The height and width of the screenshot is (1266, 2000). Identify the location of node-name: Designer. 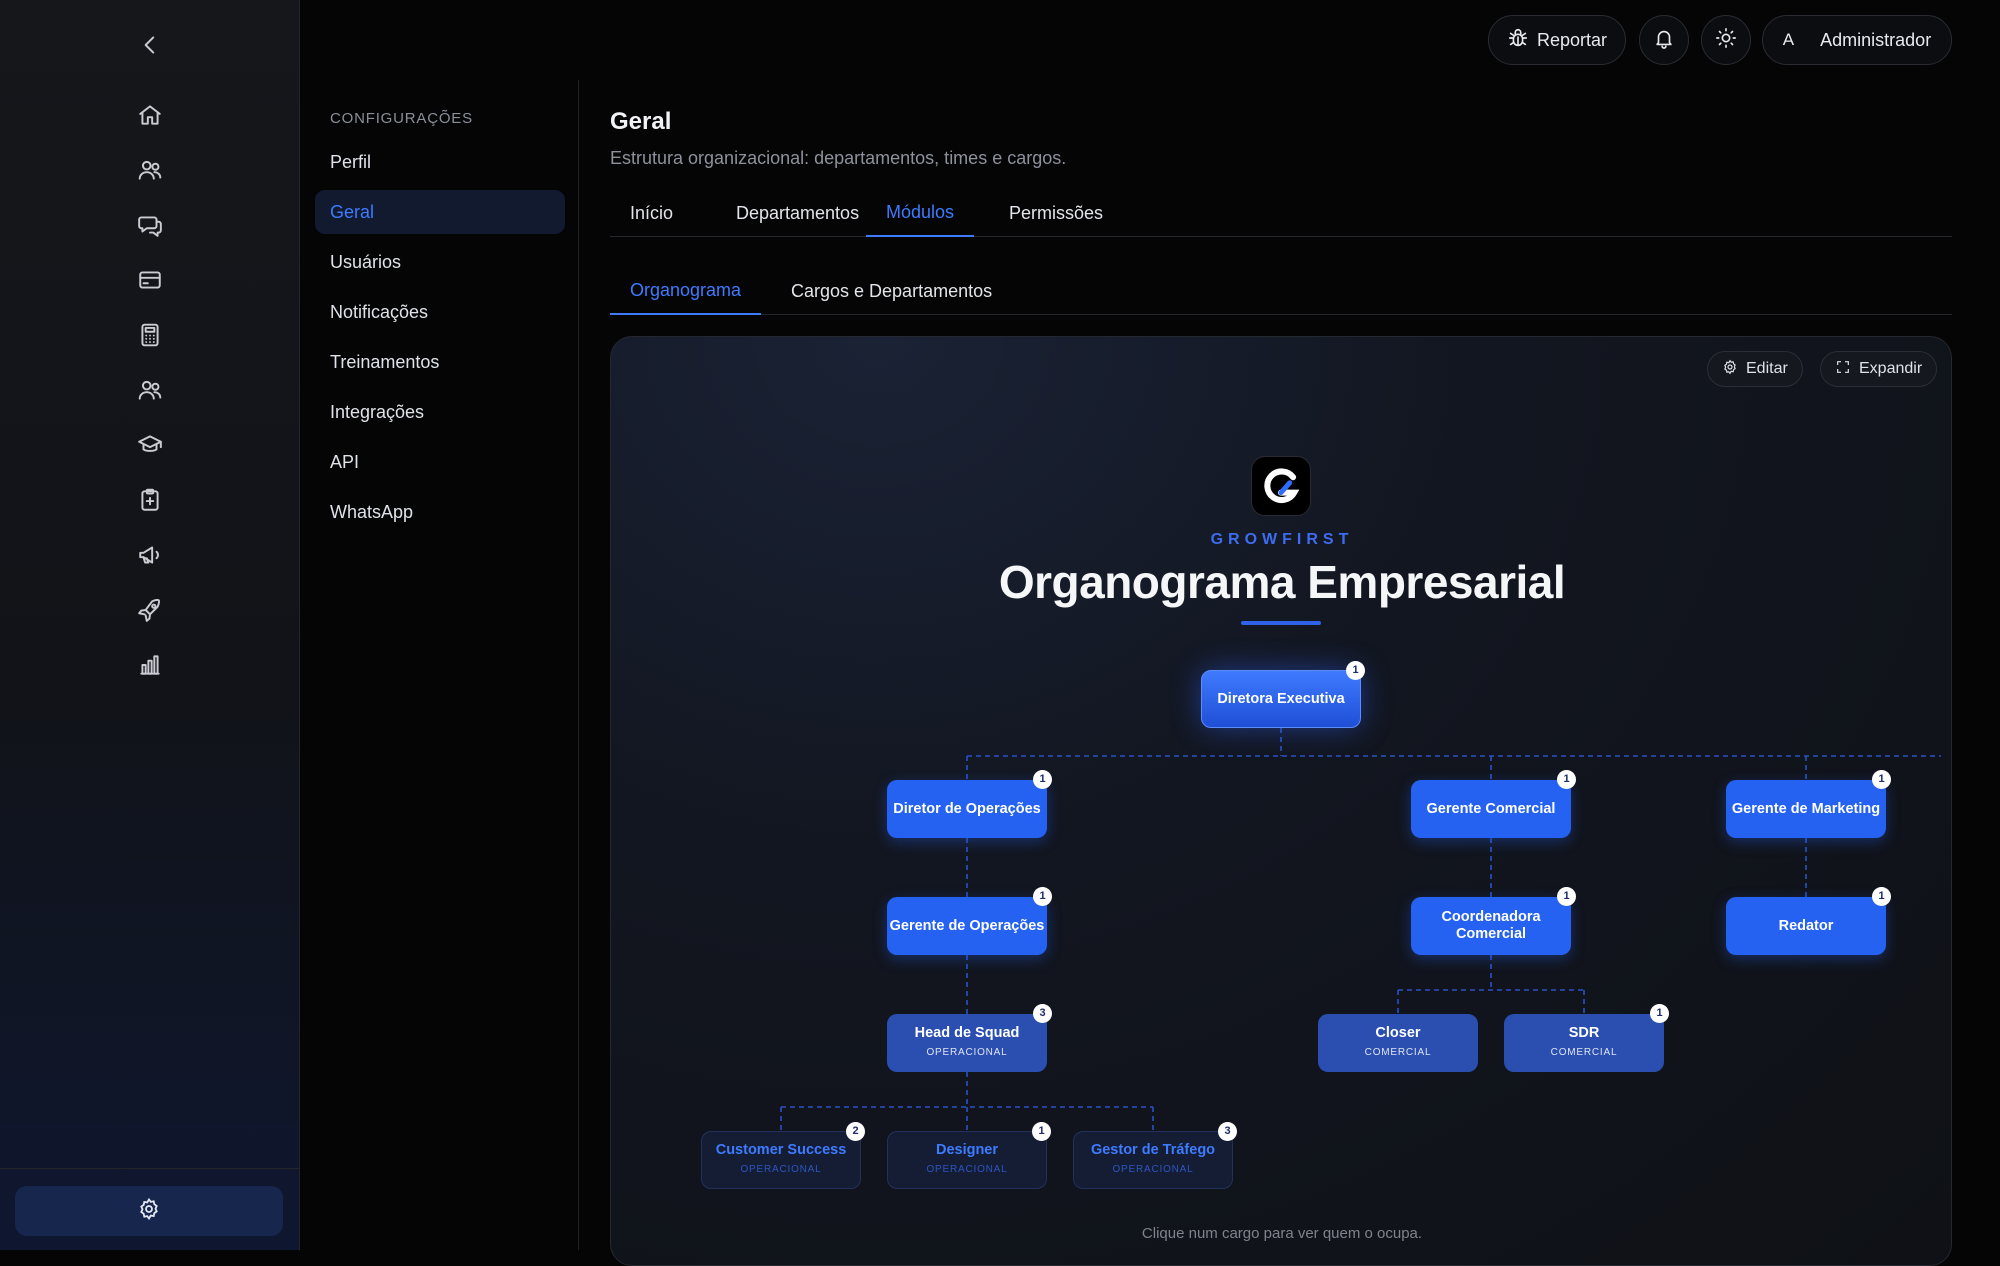
(967, 1150).